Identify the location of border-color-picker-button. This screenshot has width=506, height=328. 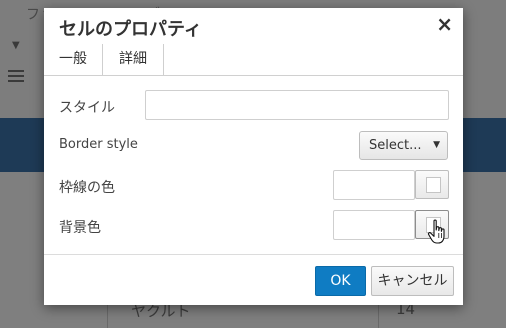
(432, 184).